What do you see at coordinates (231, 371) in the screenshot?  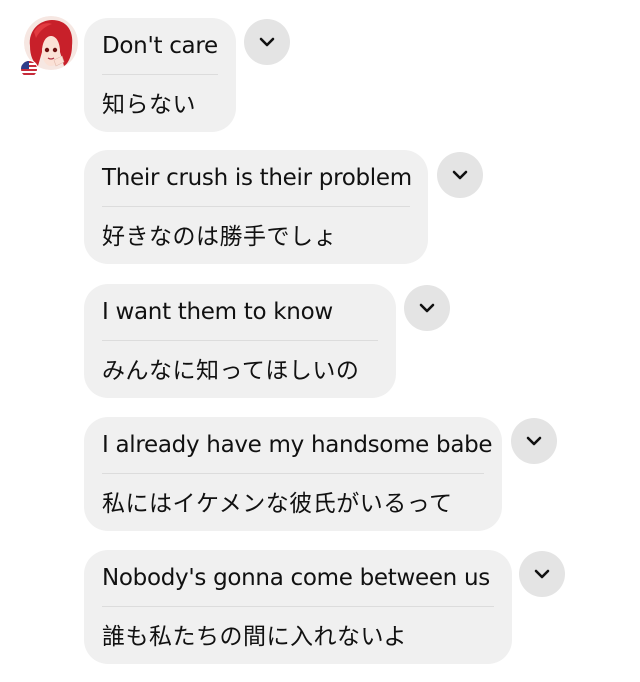 I see `message-translation-text: みんなに知ってほしいの` at bounding box center [231, 371].